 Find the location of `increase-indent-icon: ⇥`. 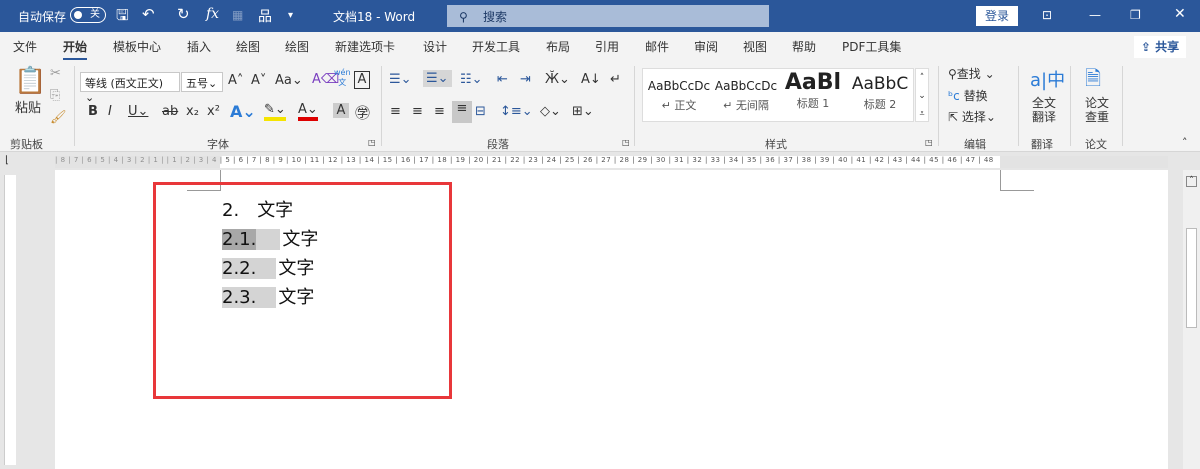

increase-indent-icon: ⇥ is located at coordinates (525, 79).